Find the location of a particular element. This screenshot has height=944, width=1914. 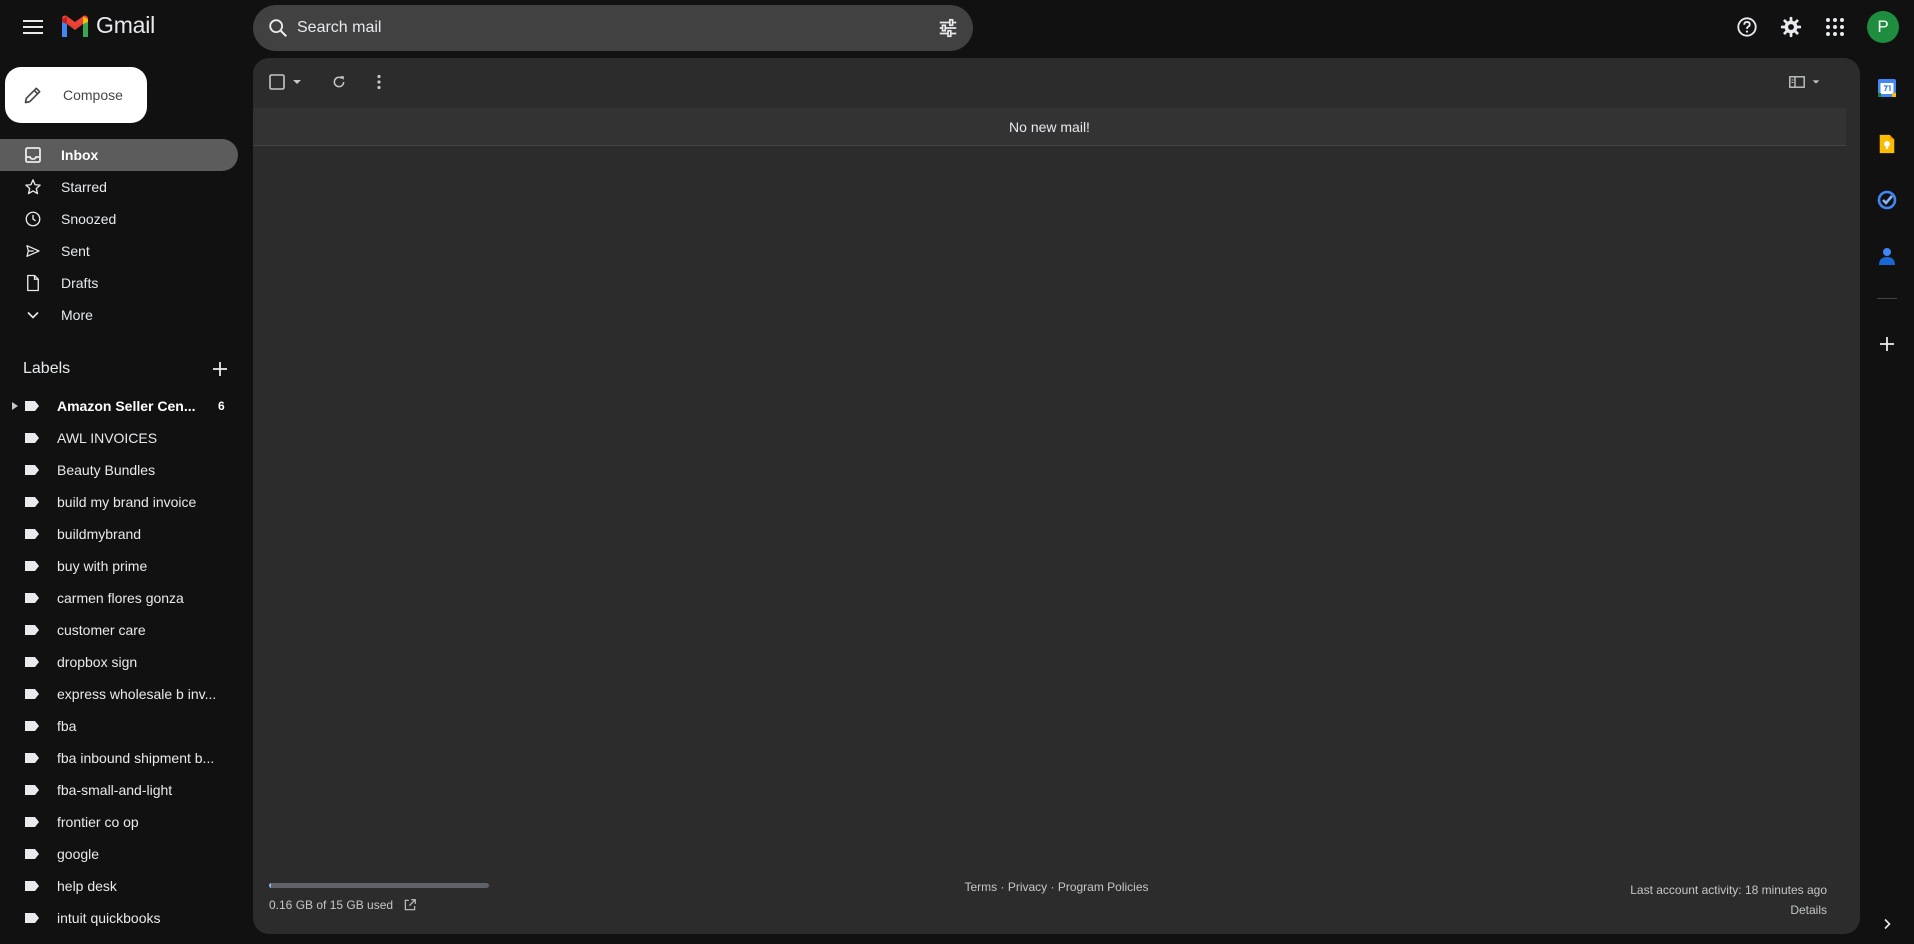

label-name: help desk is located at coordinates (87, 886).